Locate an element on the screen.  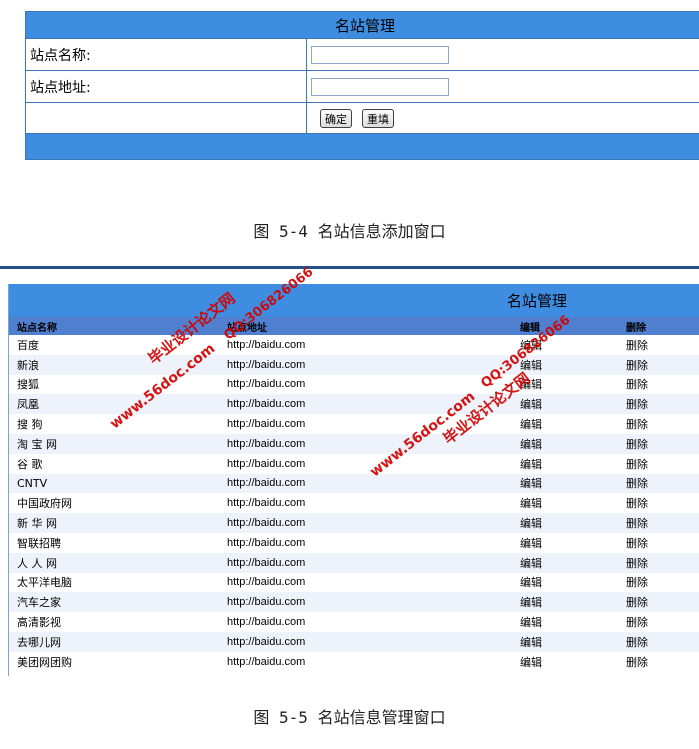
confirm-button: 确定 is located at coordinates (336, 118).